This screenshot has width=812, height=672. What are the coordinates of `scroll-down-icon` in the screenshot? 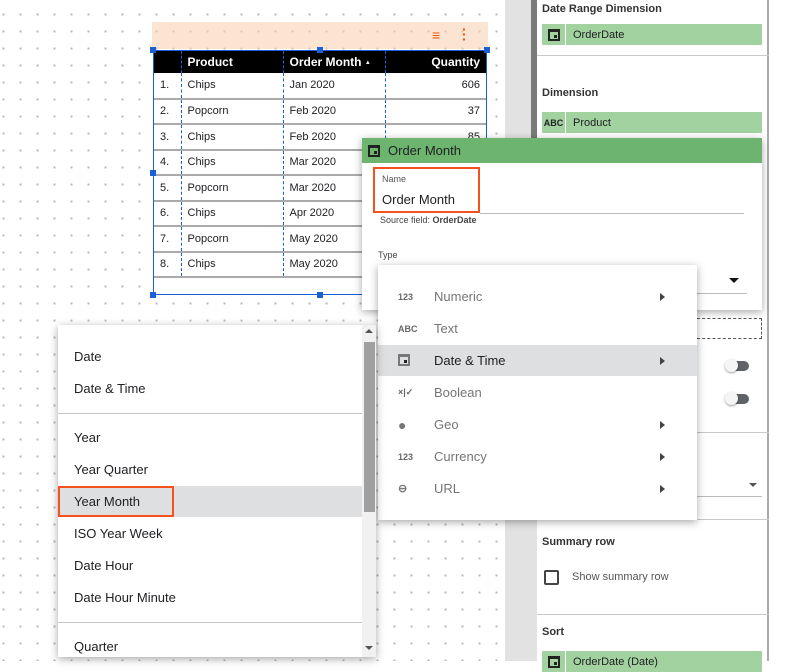 It's located at (369, 648).